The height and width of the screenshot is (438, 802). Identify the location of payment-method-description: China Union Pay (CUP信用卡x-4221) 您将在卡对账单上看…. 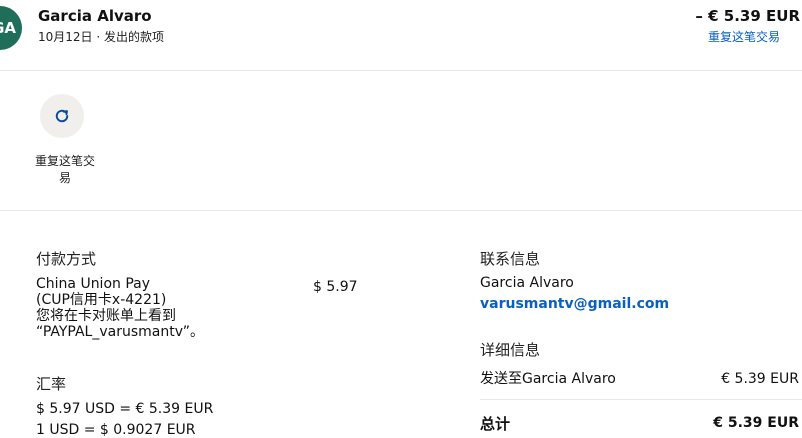
(156, 308).